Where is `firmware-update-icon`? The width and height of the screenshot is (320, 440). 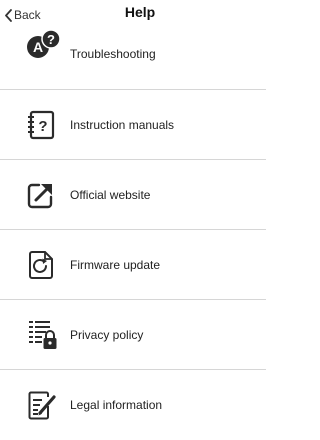 firmware-update-icon is located at coordinates (46, 265).